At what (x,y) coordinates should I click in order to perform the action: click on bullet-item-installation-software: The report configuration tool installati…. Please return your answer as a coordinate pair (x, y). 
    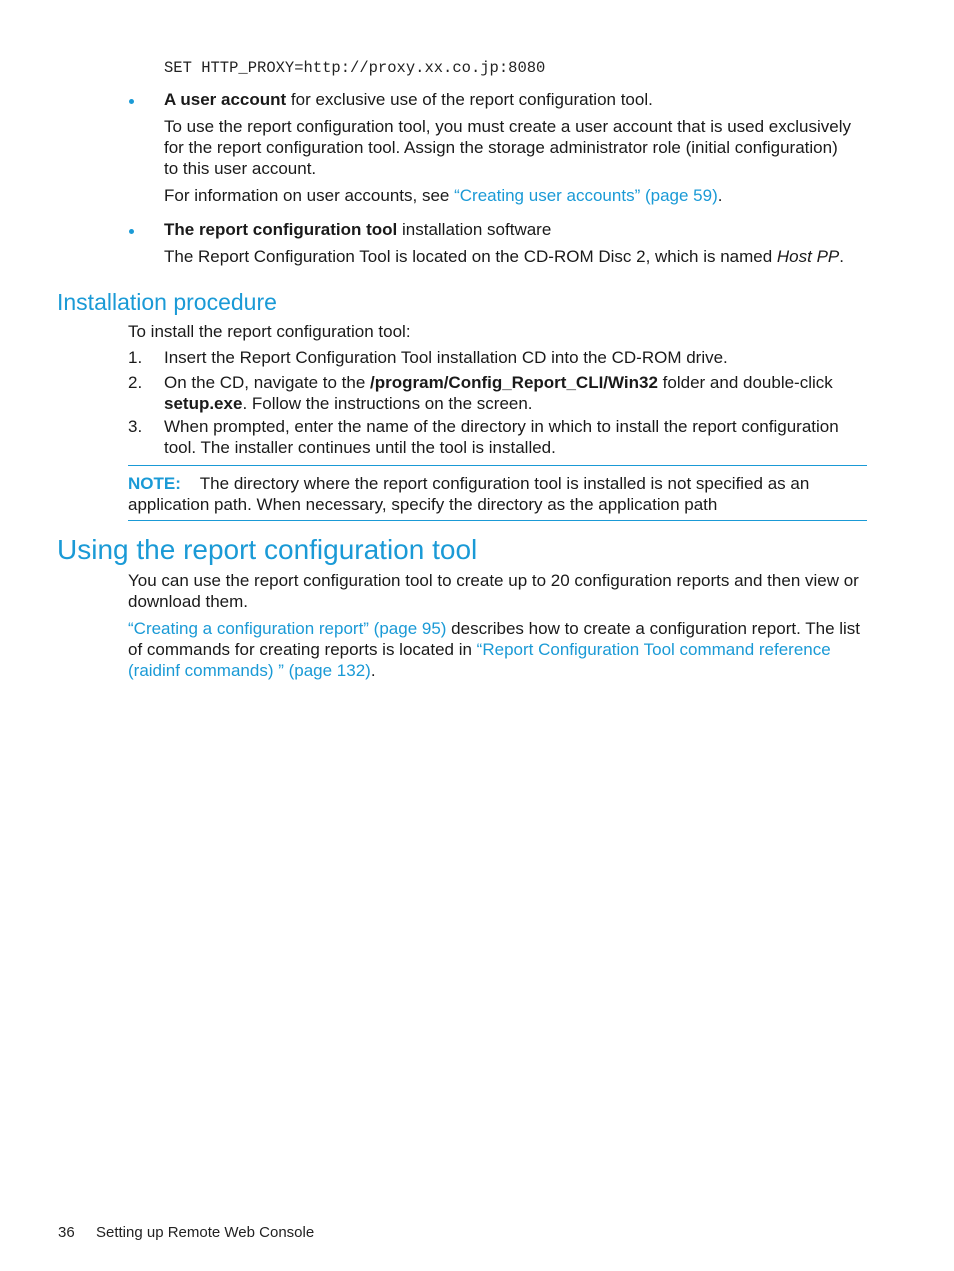
    Looking at the image, I should click on (357, 229).